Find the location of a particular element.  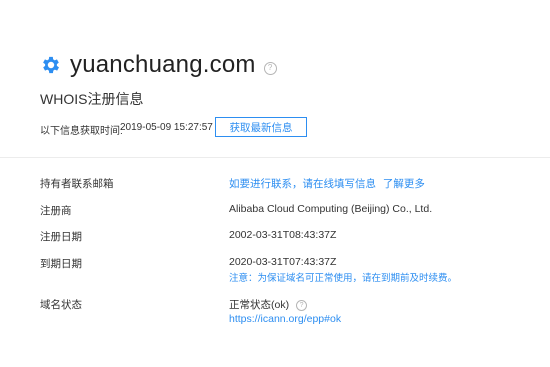

registrant-value: 如要进行联系，请在线填写信息 了解更多 is located at coordinates (327, 183).